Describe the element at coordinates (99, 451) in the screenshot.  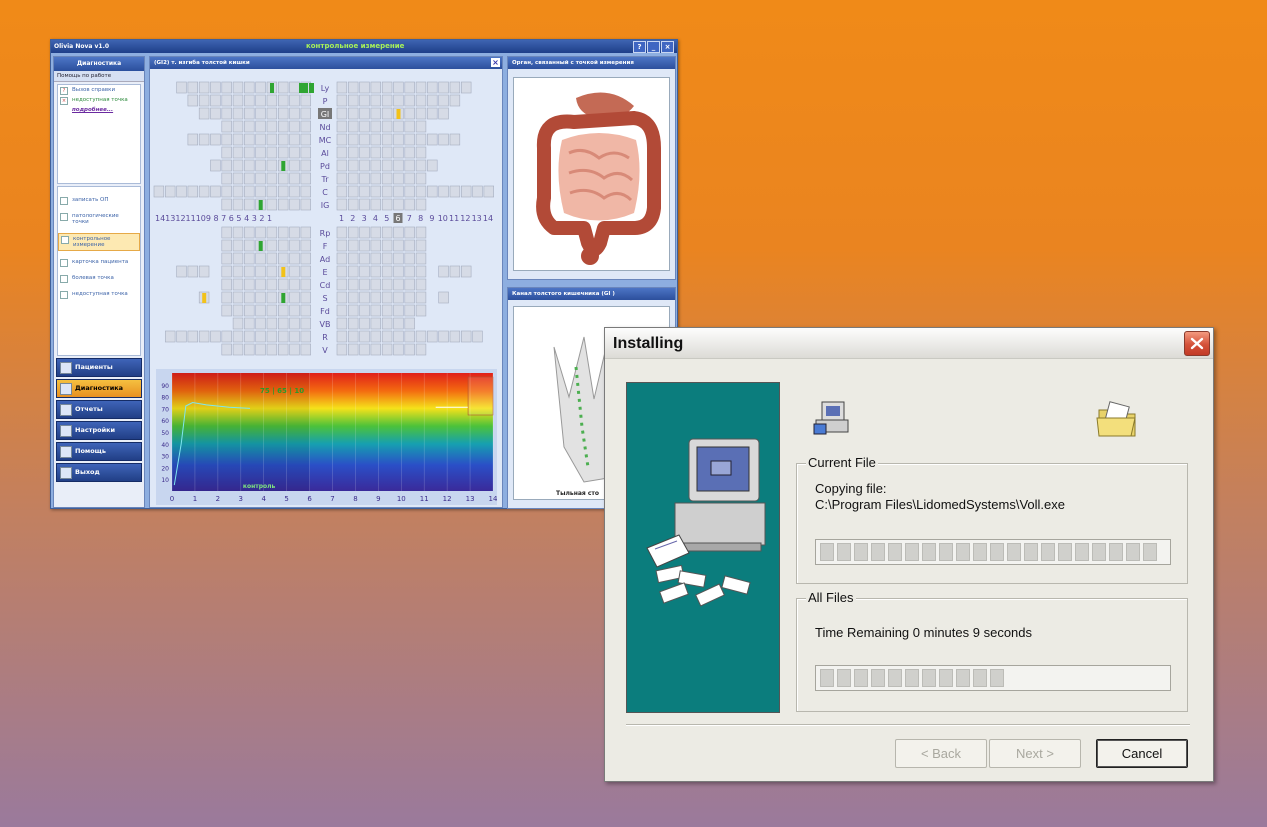
I see `nav-help: Помощь` at that location.